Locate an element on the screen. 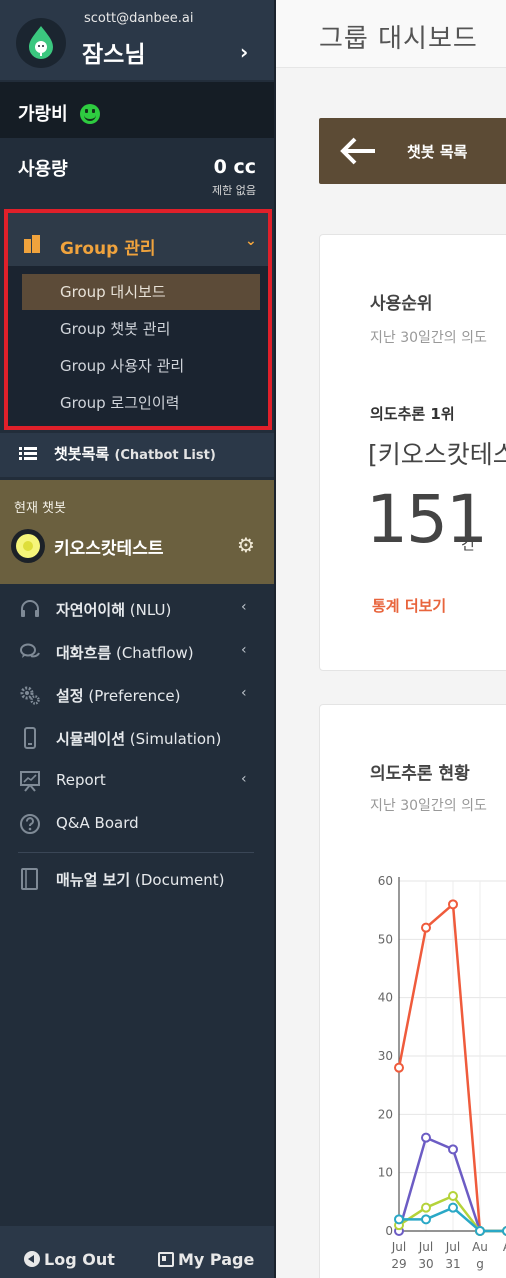 This screenshot has width=506, height=1278. droplet-logo-icon is located at coordinates (41, 42).